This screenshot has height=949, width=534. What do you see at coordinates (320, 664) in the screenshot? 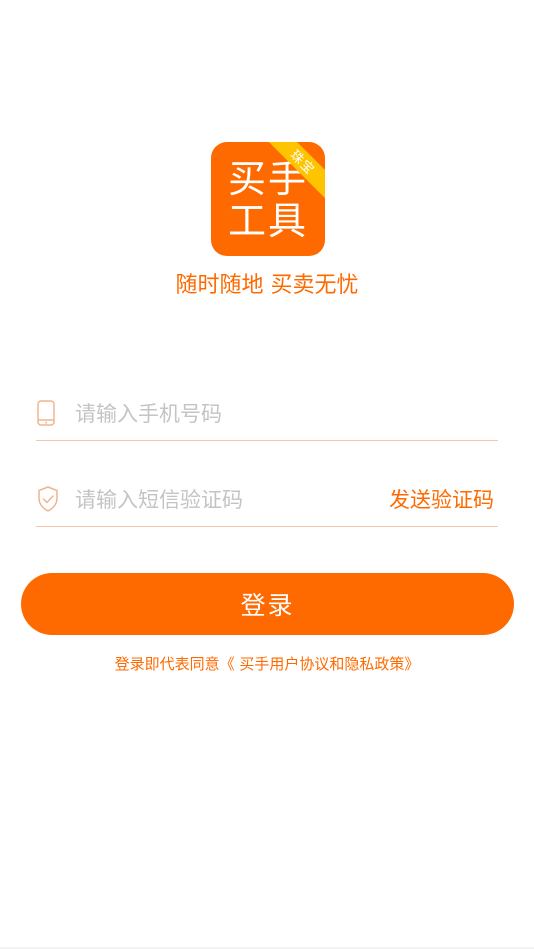
I see `agreement-link: 《 买手用户协议和隐私政策》` at bounding box center [320, 664].